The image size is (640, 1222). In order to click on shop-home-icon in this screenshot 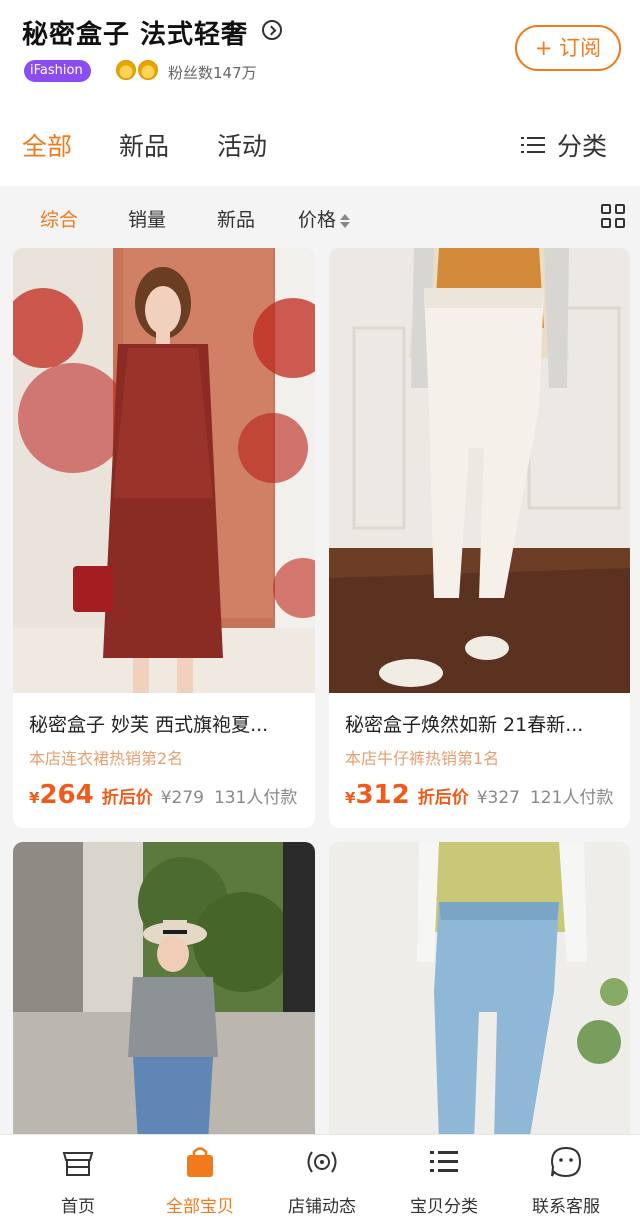, I will do `click(78, 1164)`.